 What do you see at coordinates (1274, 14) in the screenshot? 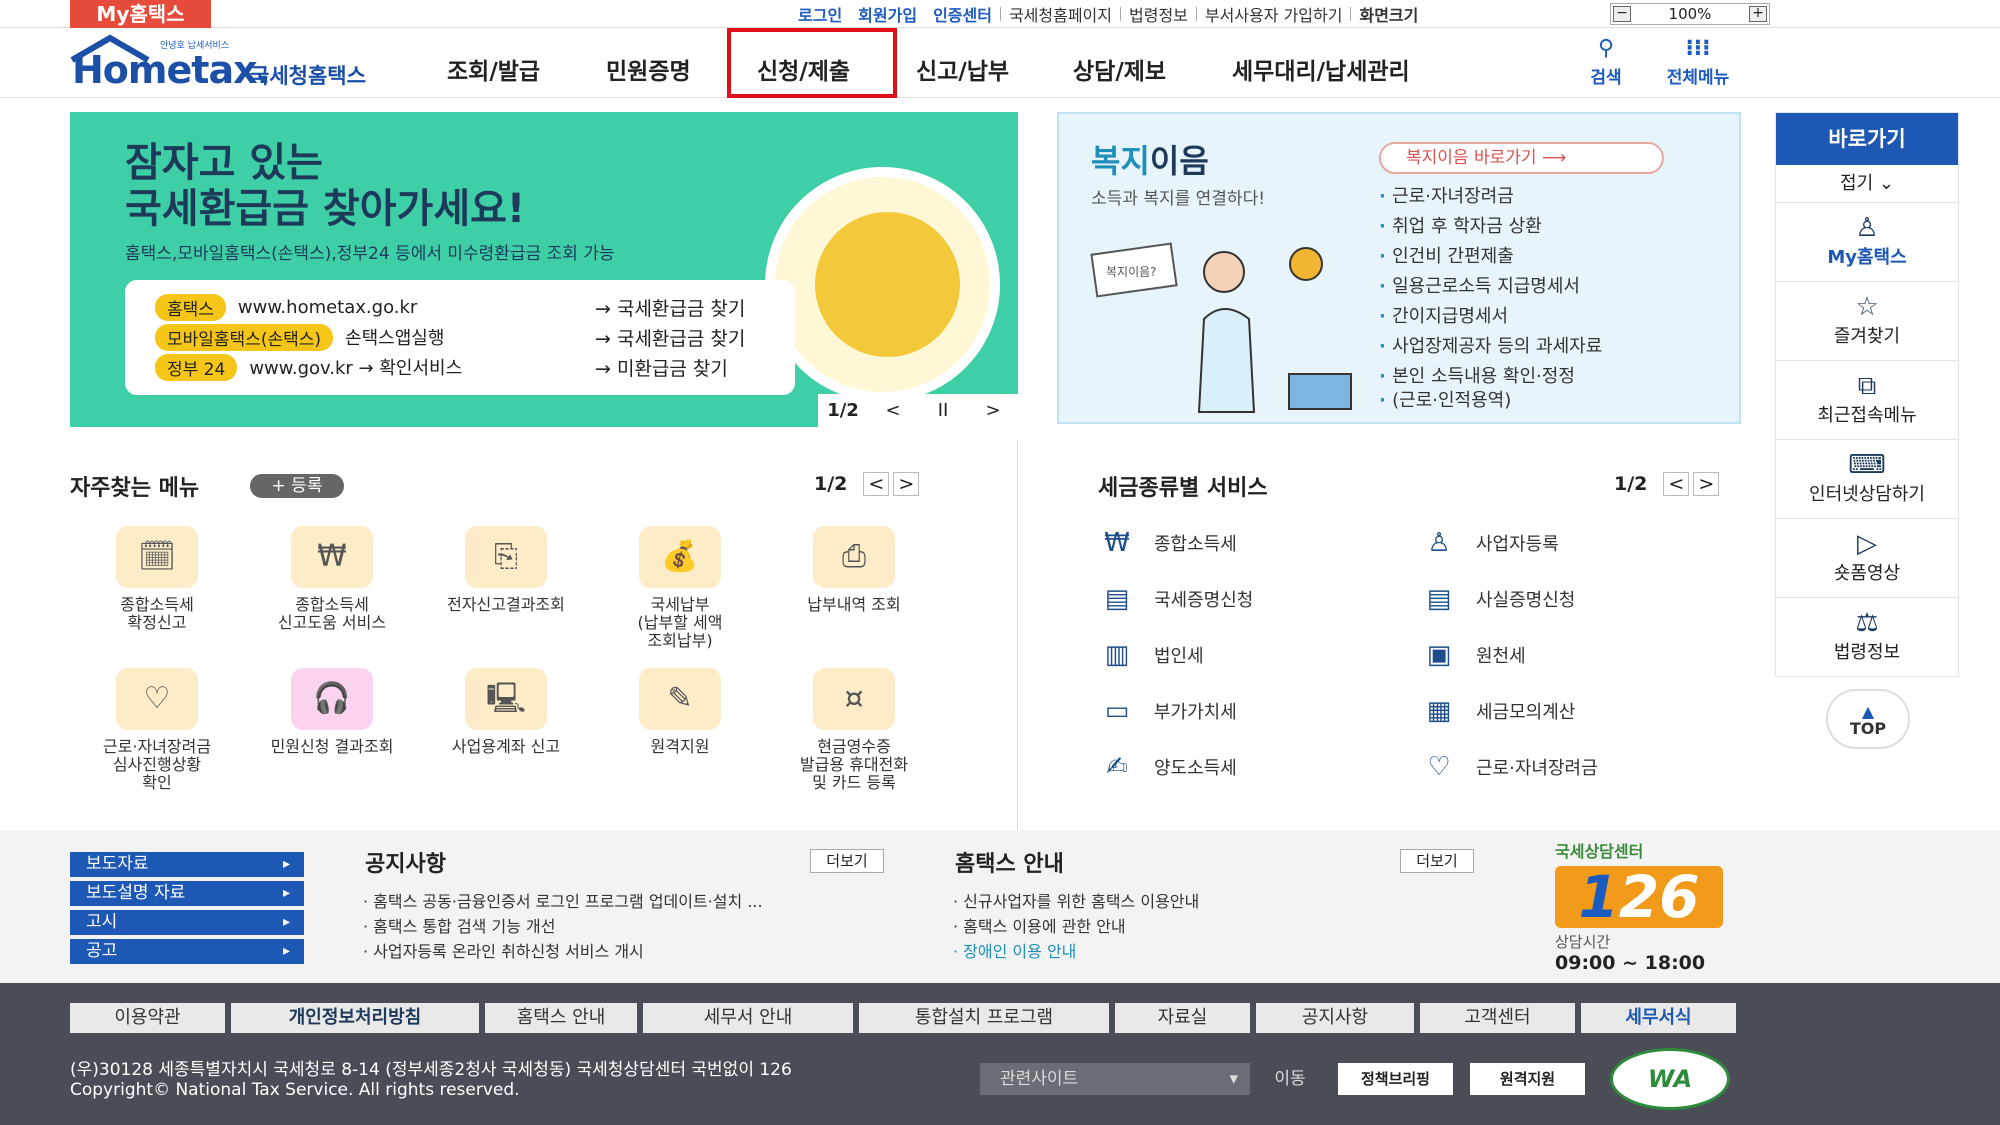
I see `dept-user-signup-link: 부서사용자 가입하기` at bounding box center [1274, 14].